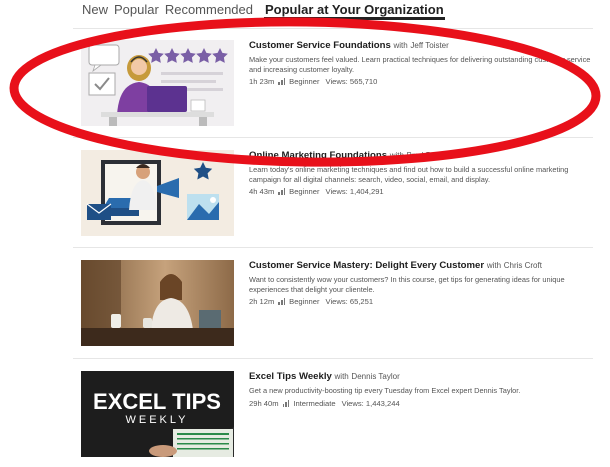  I want to click on thumb-title: EXCEL TIPS, so click(157, 401).